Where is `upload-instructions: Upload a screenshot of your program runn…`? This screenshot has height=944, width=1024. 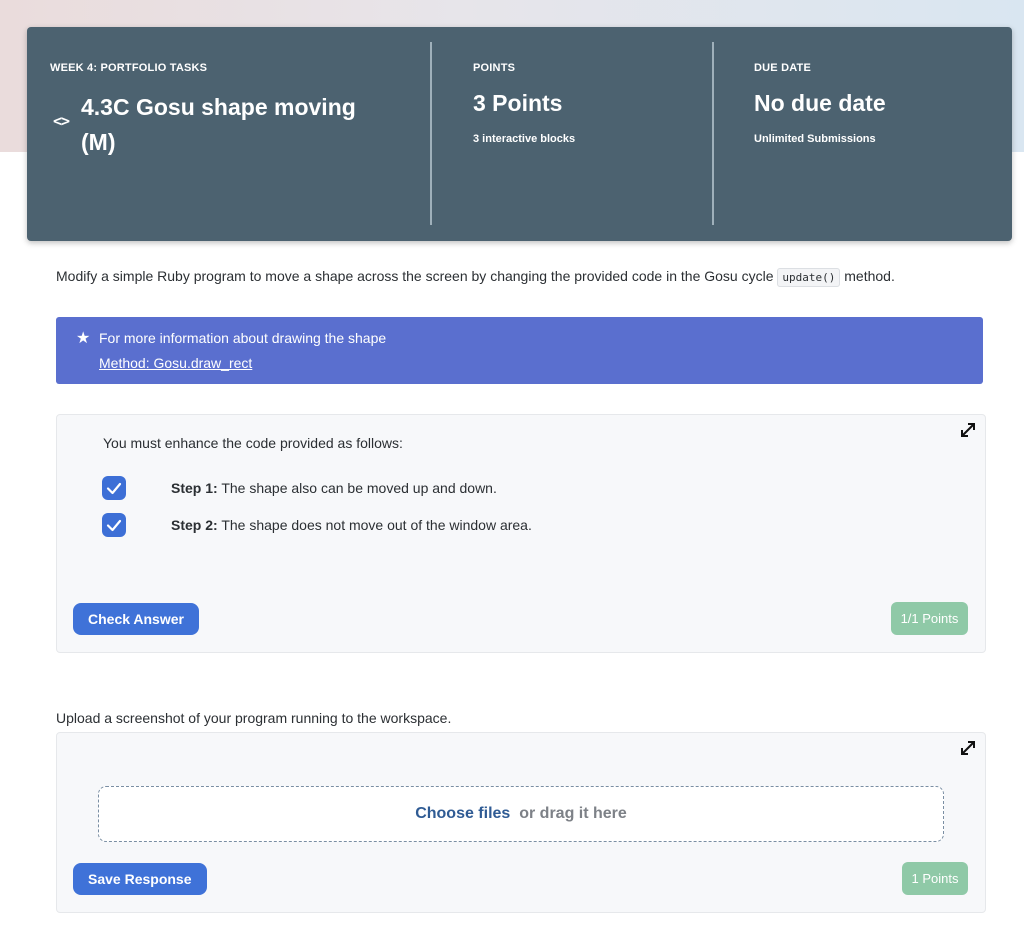 upload-instructions: Upload a screenshot of your program runn… is located at coordinates (254, 718).